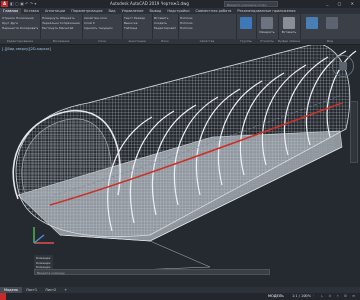 This screenshot has height=300, width=360. I want to click on navigation-bar, so click(354, 132).